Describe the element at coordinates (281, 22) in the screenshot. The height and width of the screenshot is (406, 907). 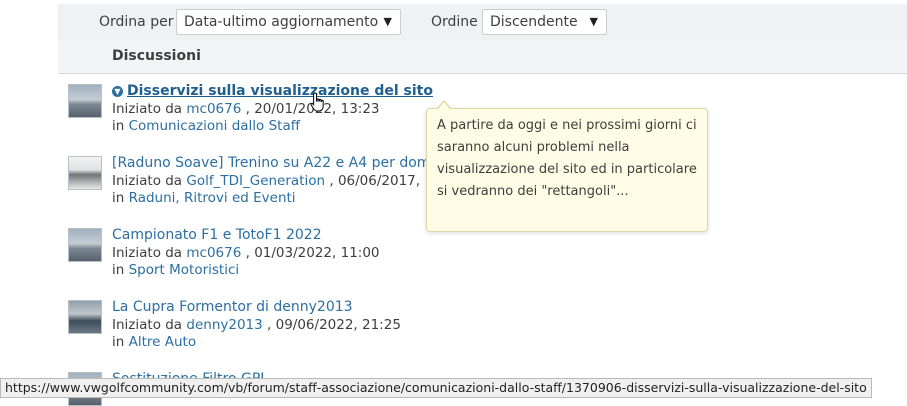
I see `order-by-value: Data-ultimo aggiornamento` at that location.